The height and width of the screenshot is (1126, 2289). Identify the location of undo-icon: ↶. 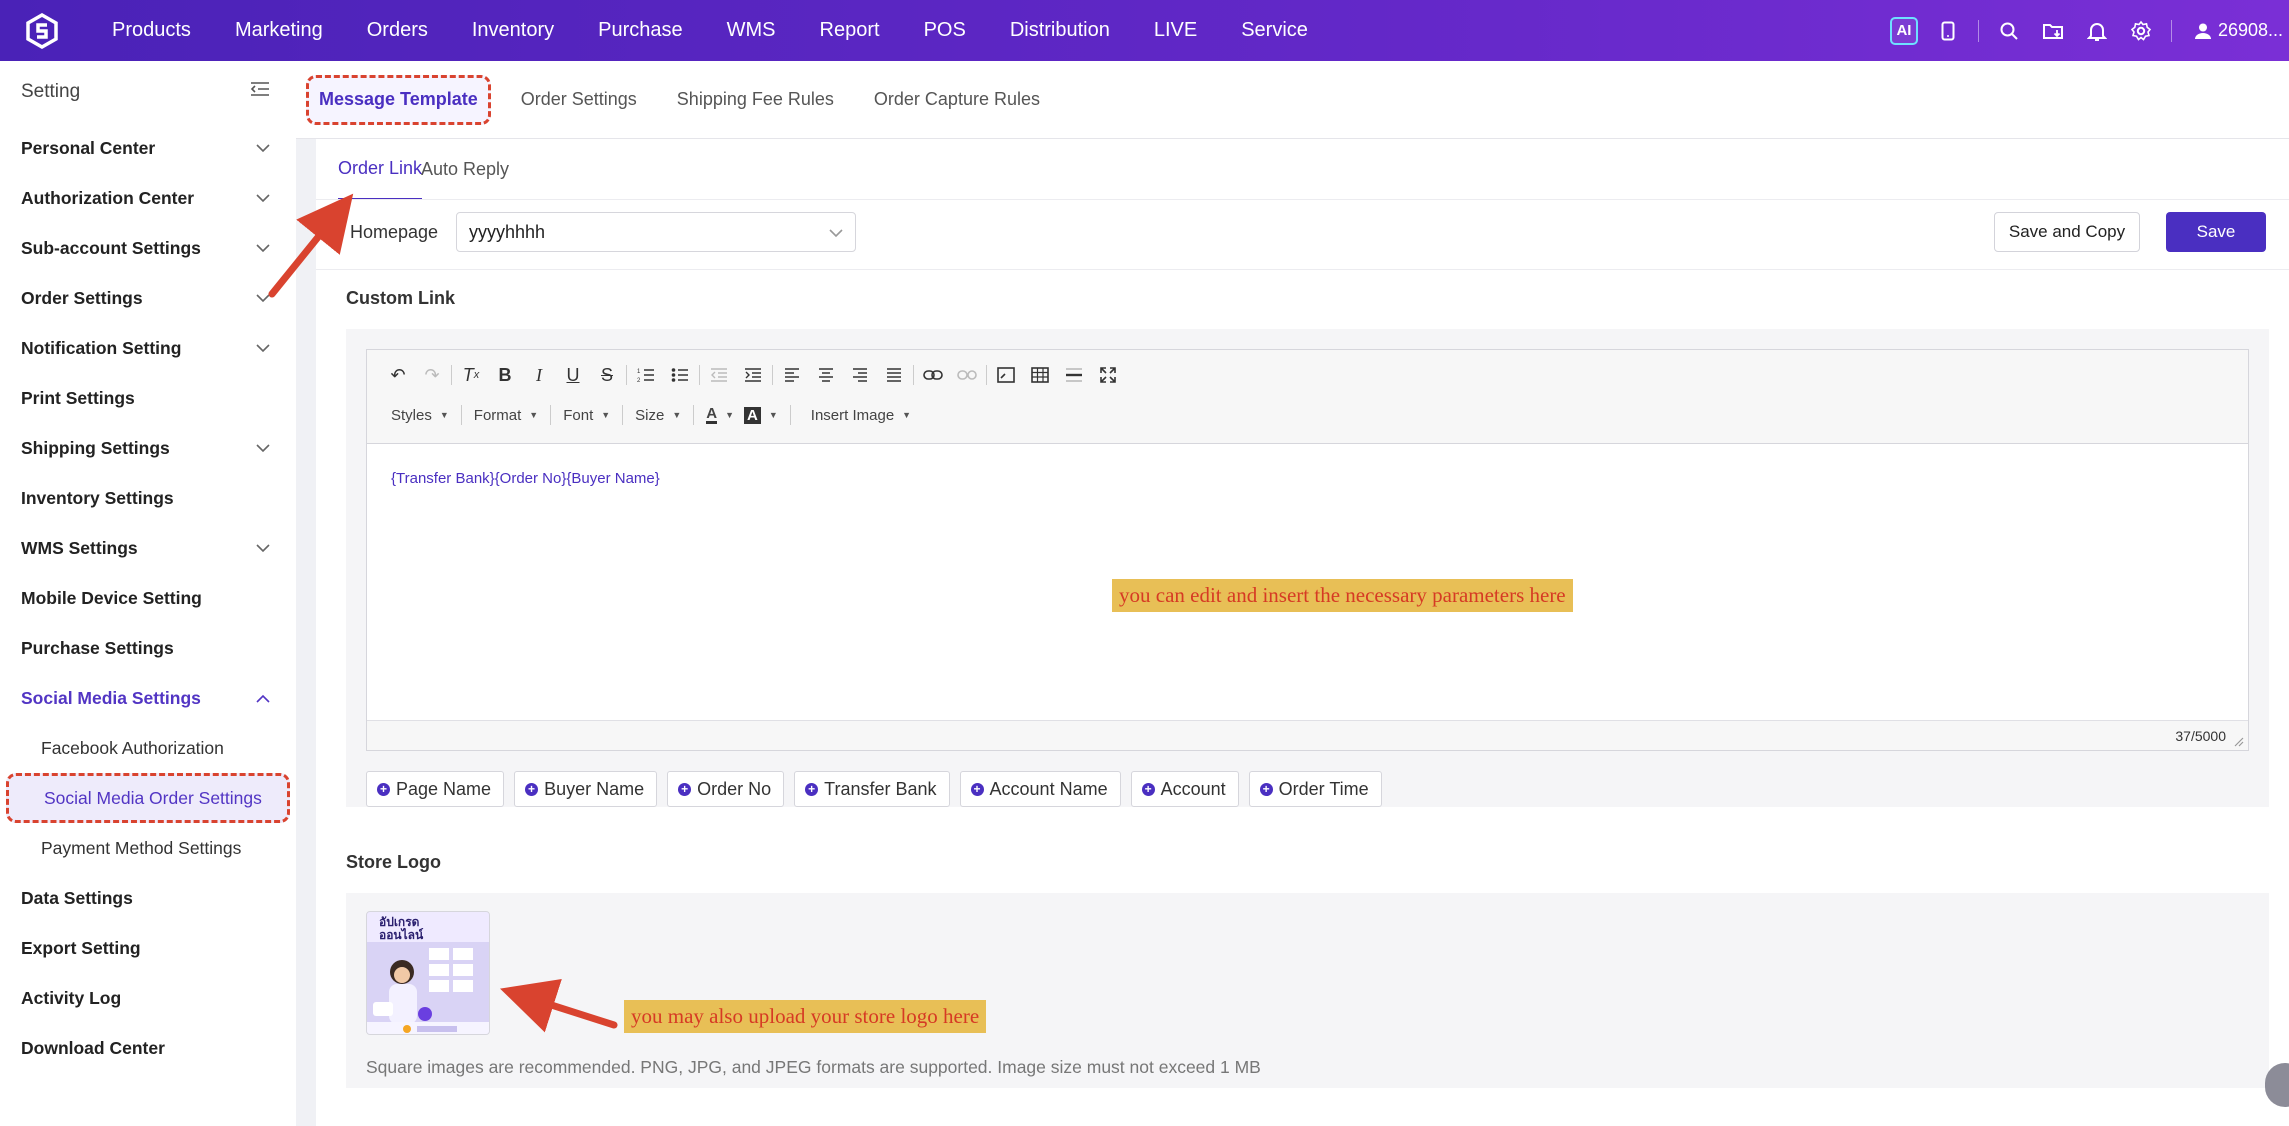
(398, 375).